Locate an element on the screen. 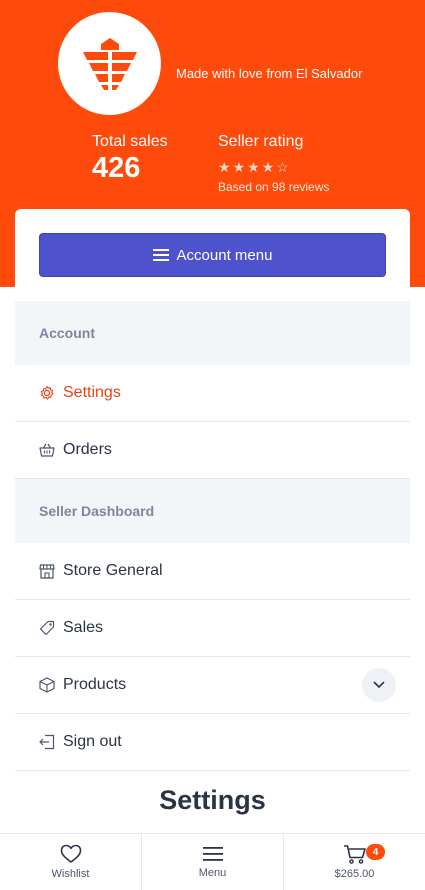 The height and width of the screenshot is (890, 425). cart-icon is located at coordinates (354, 854).